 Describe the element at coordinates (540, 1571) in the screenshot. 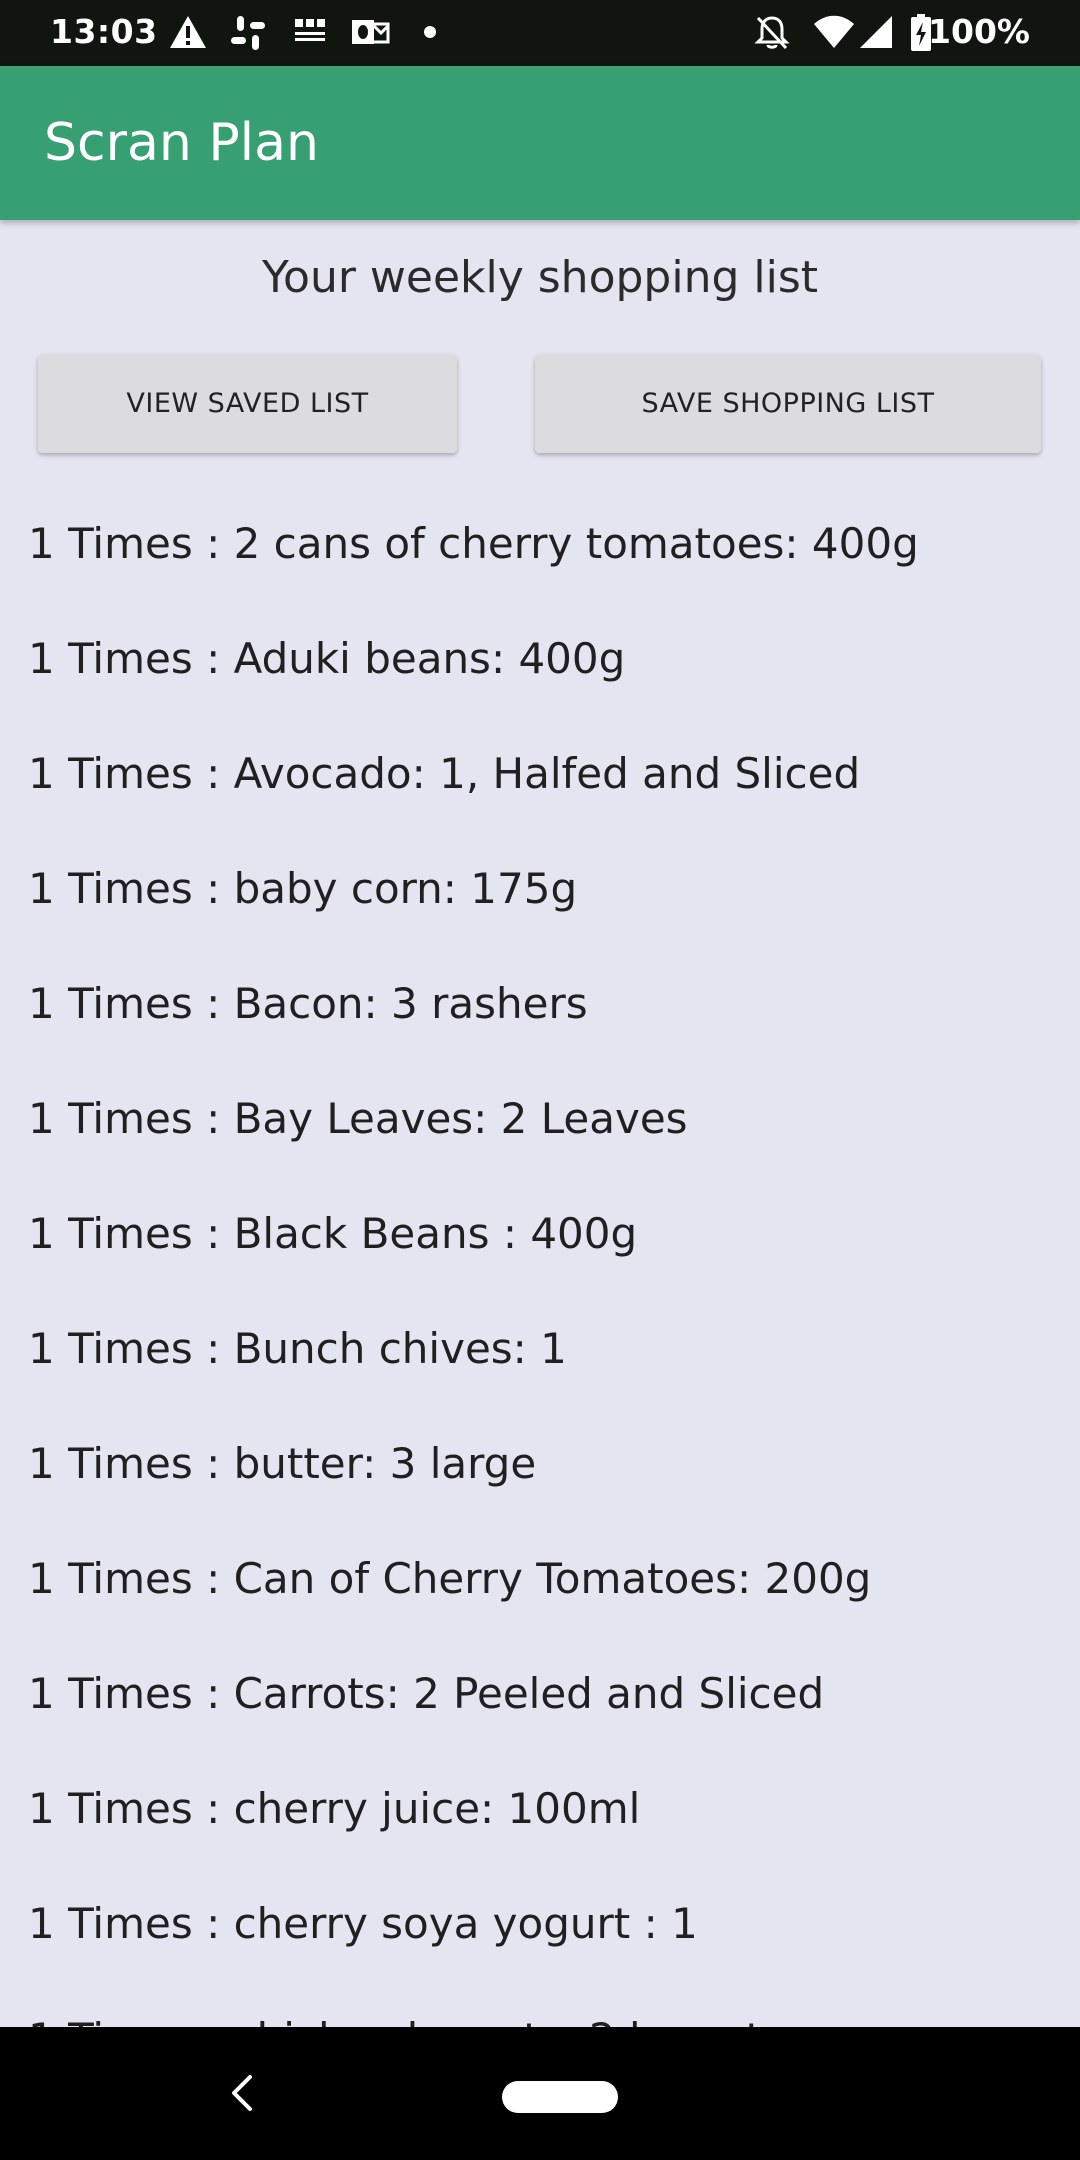

I see `list-item: 1 Times : Can of Cherry Tomatoes: 200g` at that location.